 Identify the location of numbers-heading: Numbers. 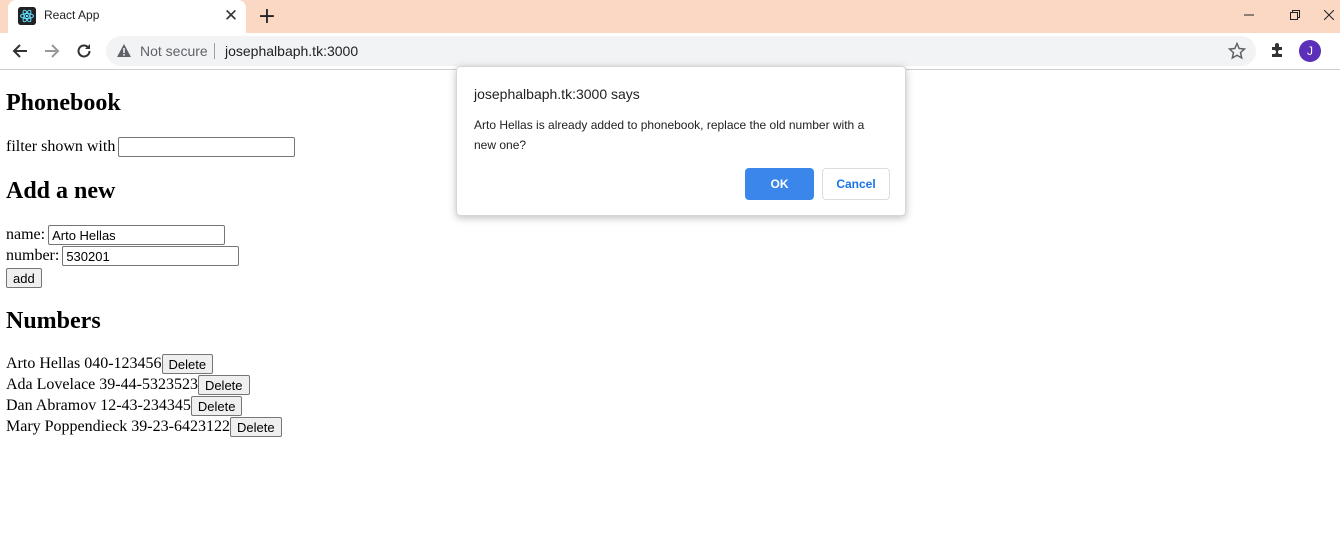
(53, 321).